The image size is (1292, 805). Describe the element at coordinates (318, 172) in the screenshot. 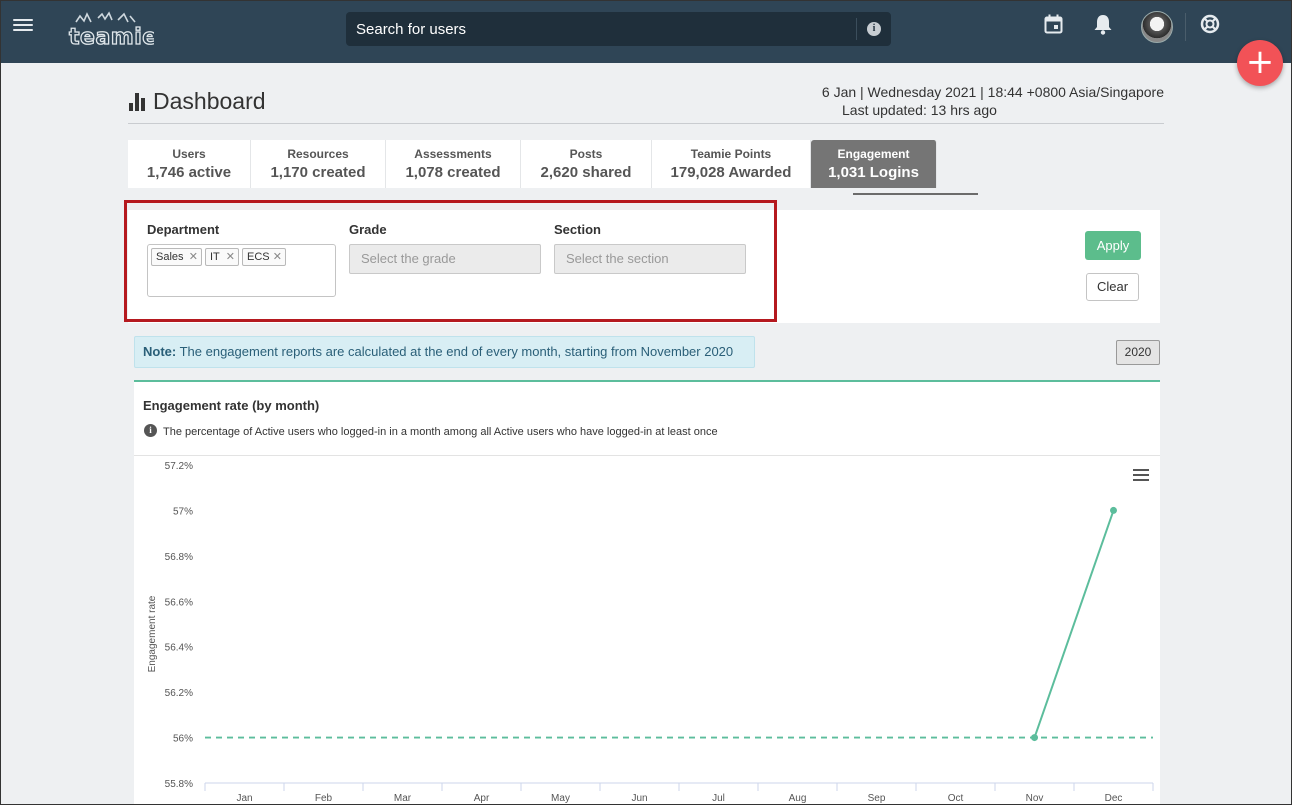

I see `tab-value: 1,170 created` at that location.